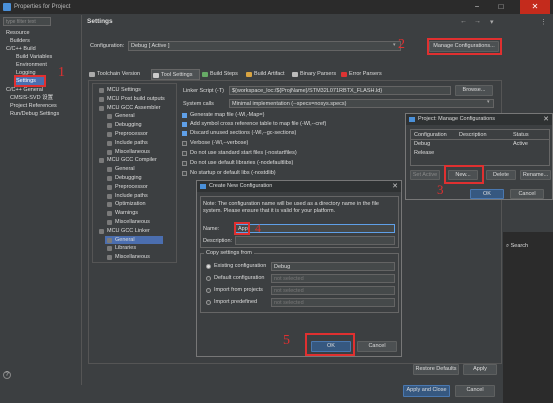 Image resolution: width=553 pixels, height=403 pixels. What do you see at coordinates (208, 266) in the screenshot?
I see `radio-existing` at bounding box center [208, 266].